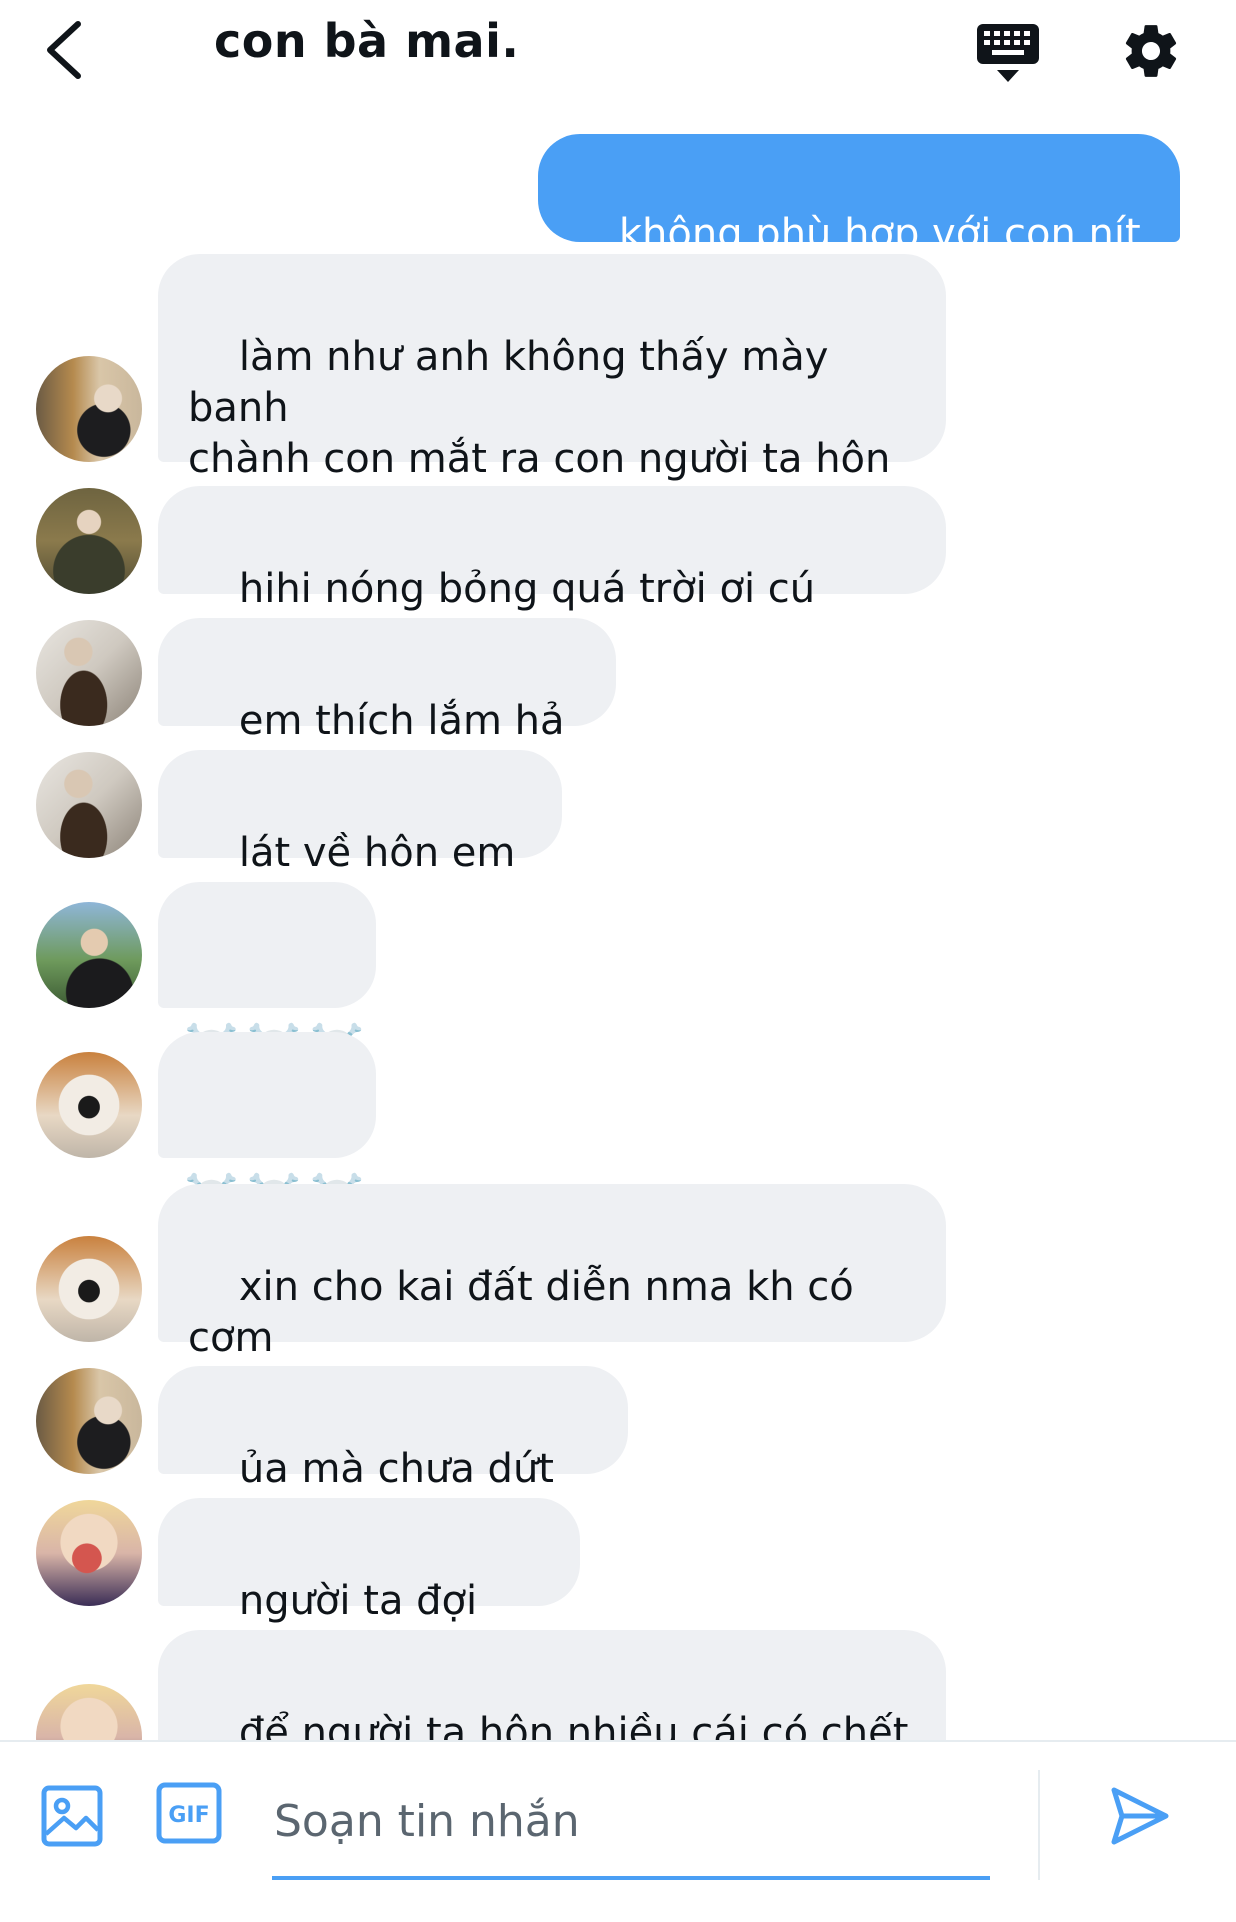 This screenshot has width=1236, height=1922. What do you see at coordinates (1140, 1816) in the screenshot?
I see `send-icon` at bounding box center [1140, 1816].